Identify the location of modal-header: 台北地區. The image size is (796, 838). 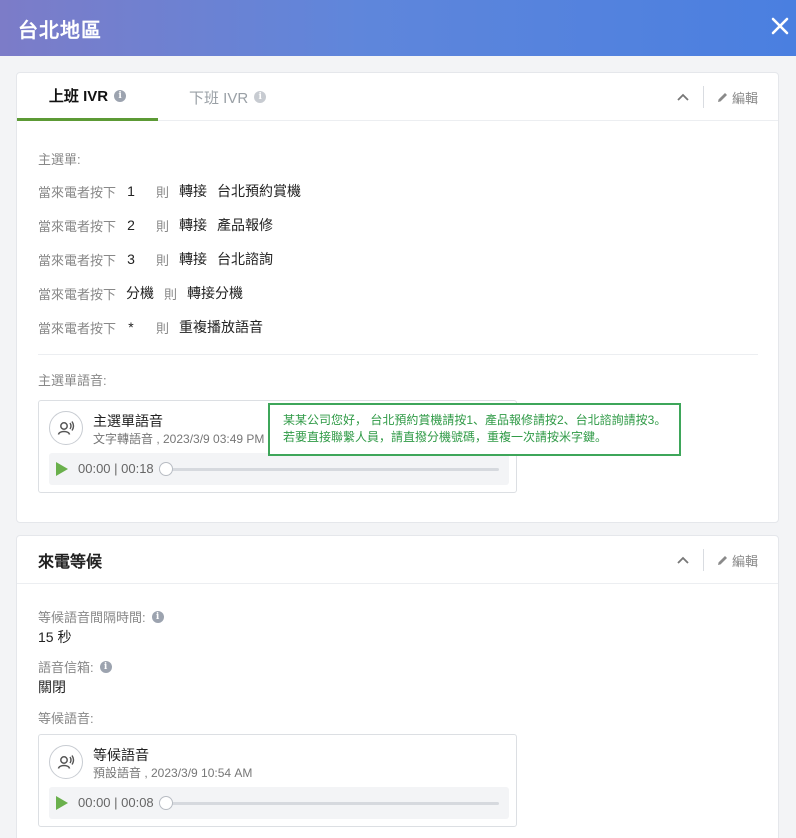
(398, 28).